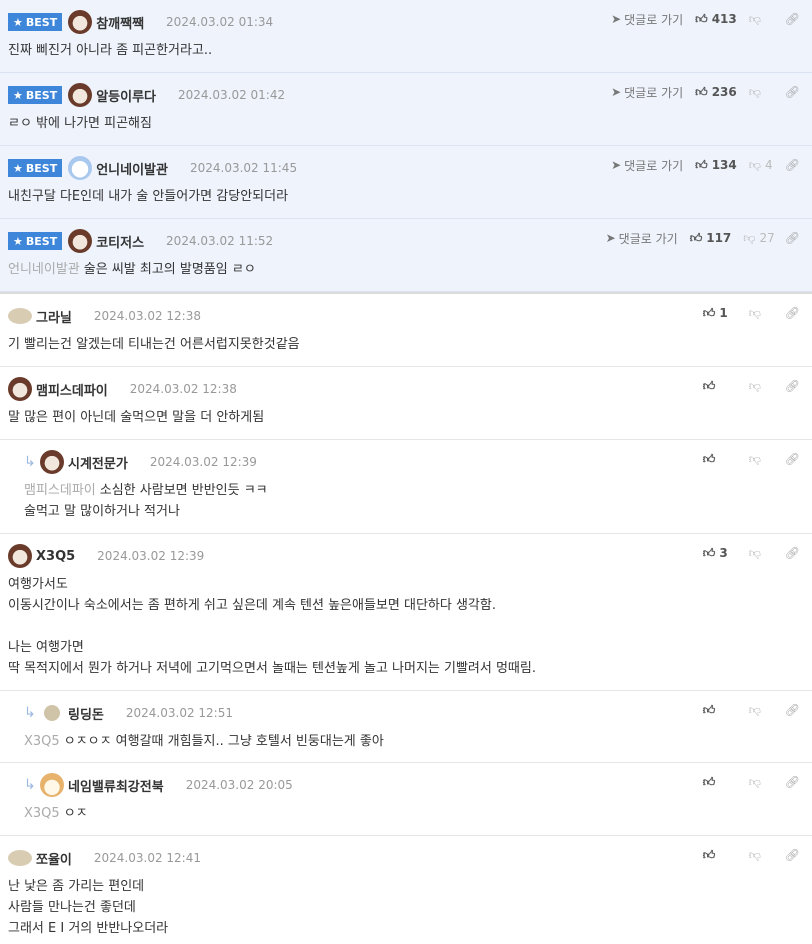  I want to click on comment-date: 2024.03.02 12:39, so click(203, 462).